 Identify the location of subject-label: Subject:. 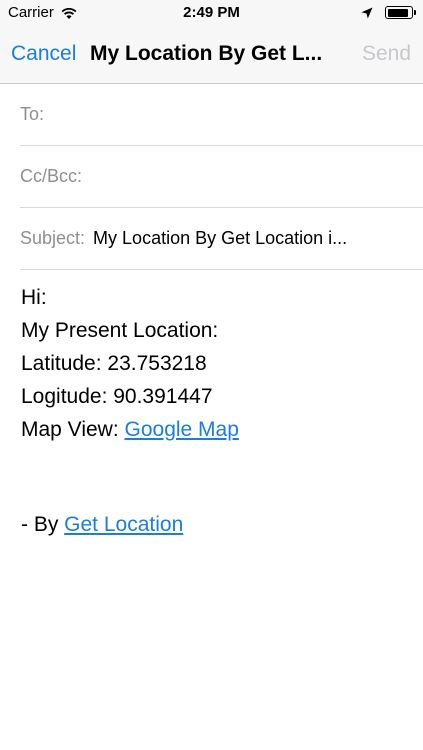
(53, 238).